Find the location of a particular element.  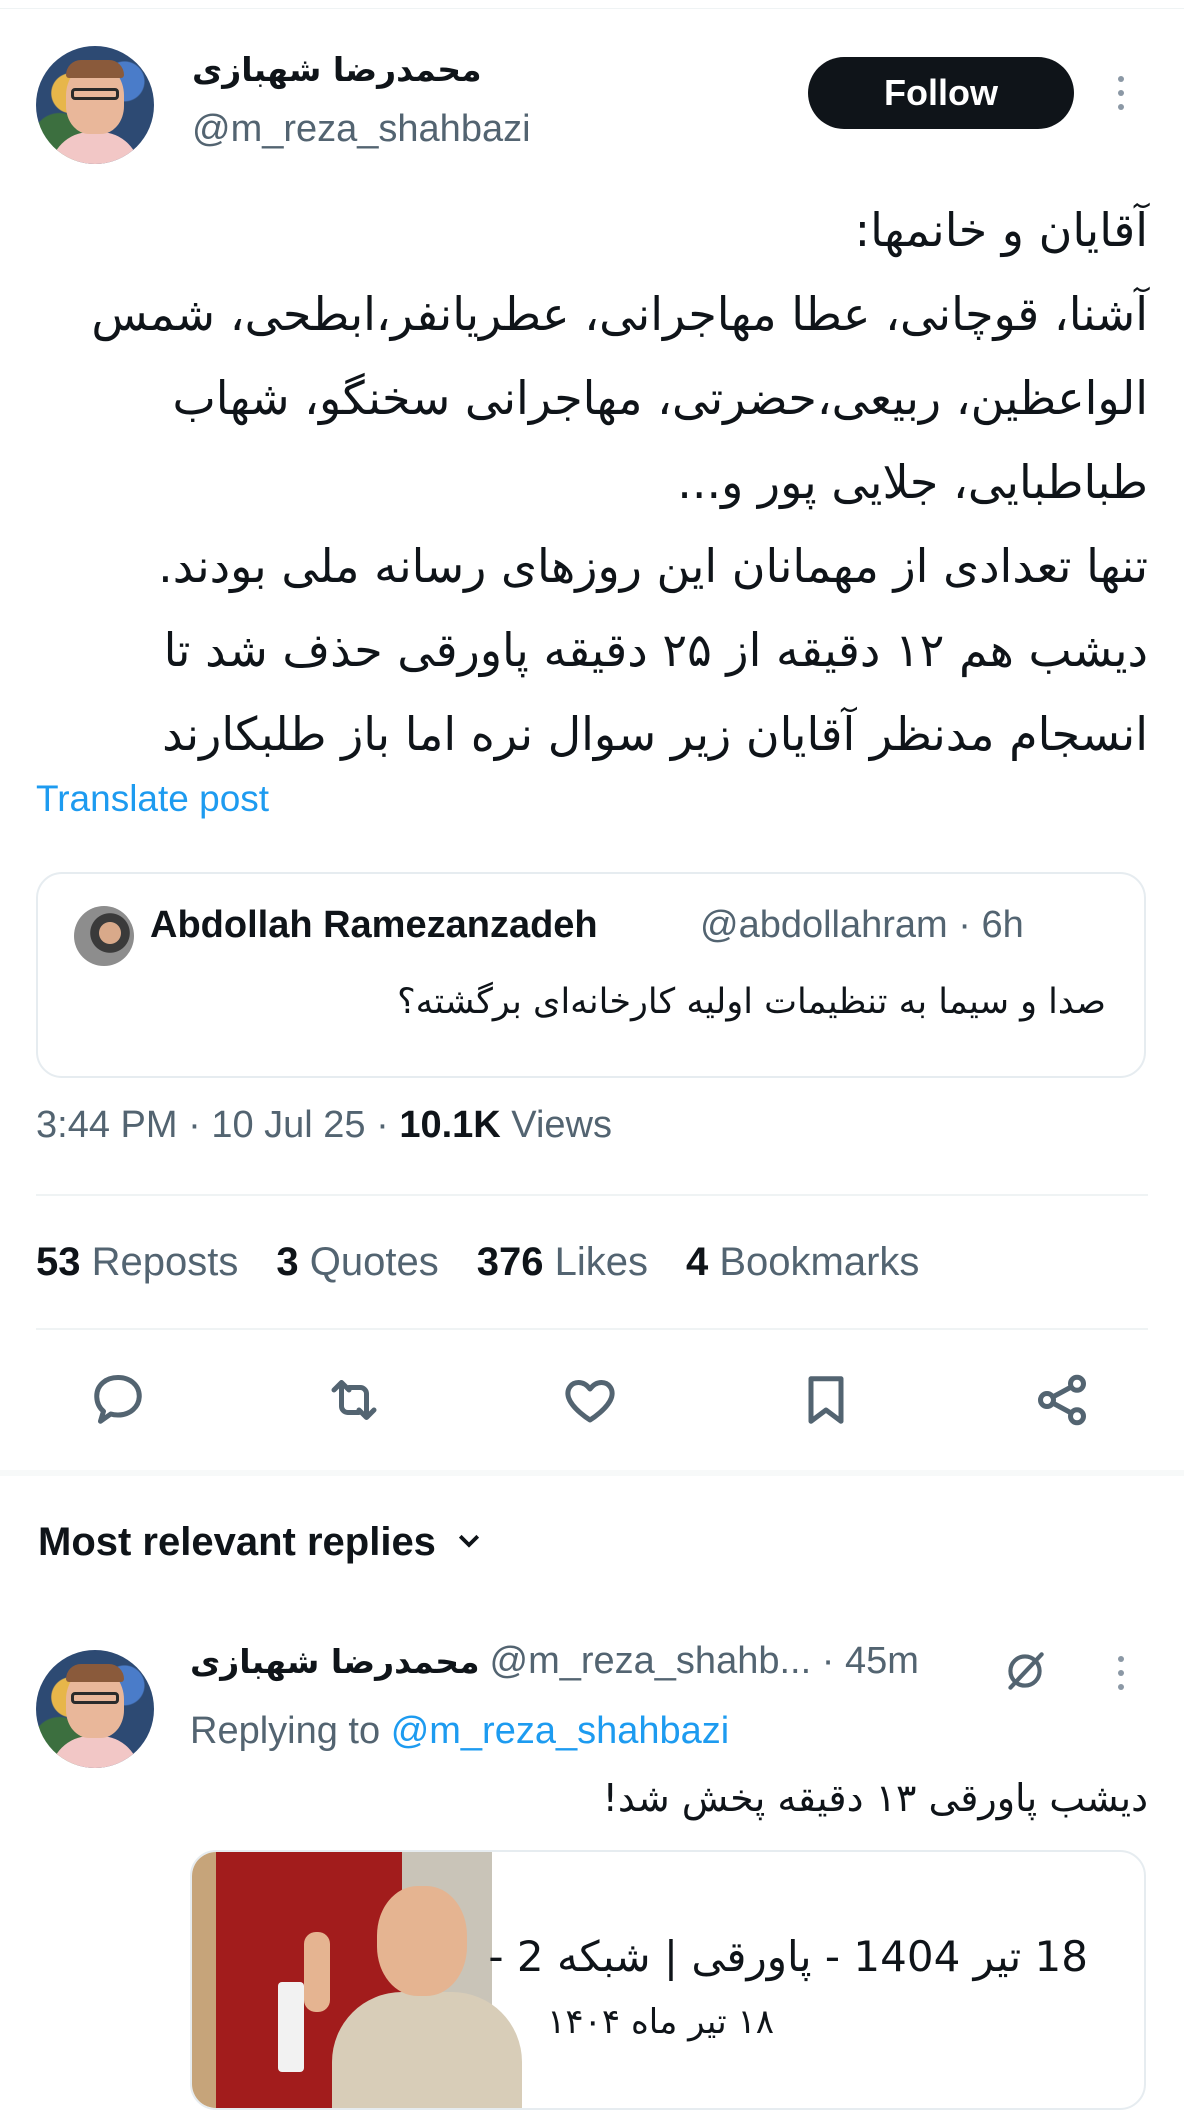

reply-text: دیشب پاورقی ۱۳ دقیقه پخش شد! is located at coordinates (875, 1798).